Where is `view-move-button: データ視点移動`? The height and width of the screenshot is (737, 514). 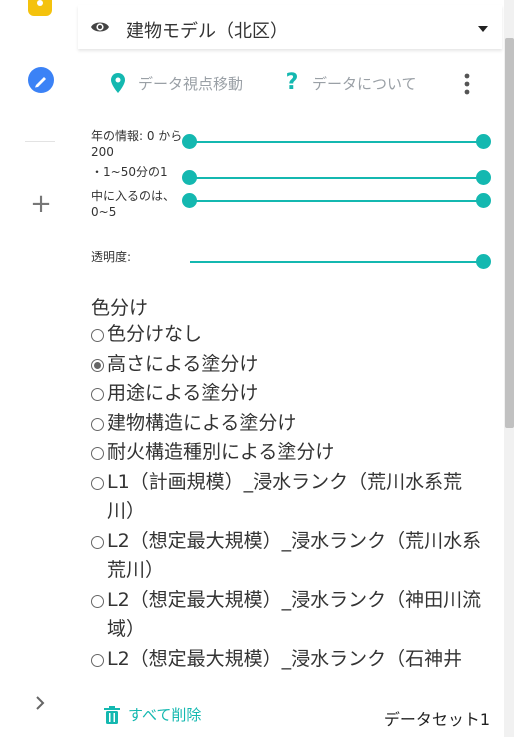
view-move-button: データ視点移動 is located at coordinates (175, 83).